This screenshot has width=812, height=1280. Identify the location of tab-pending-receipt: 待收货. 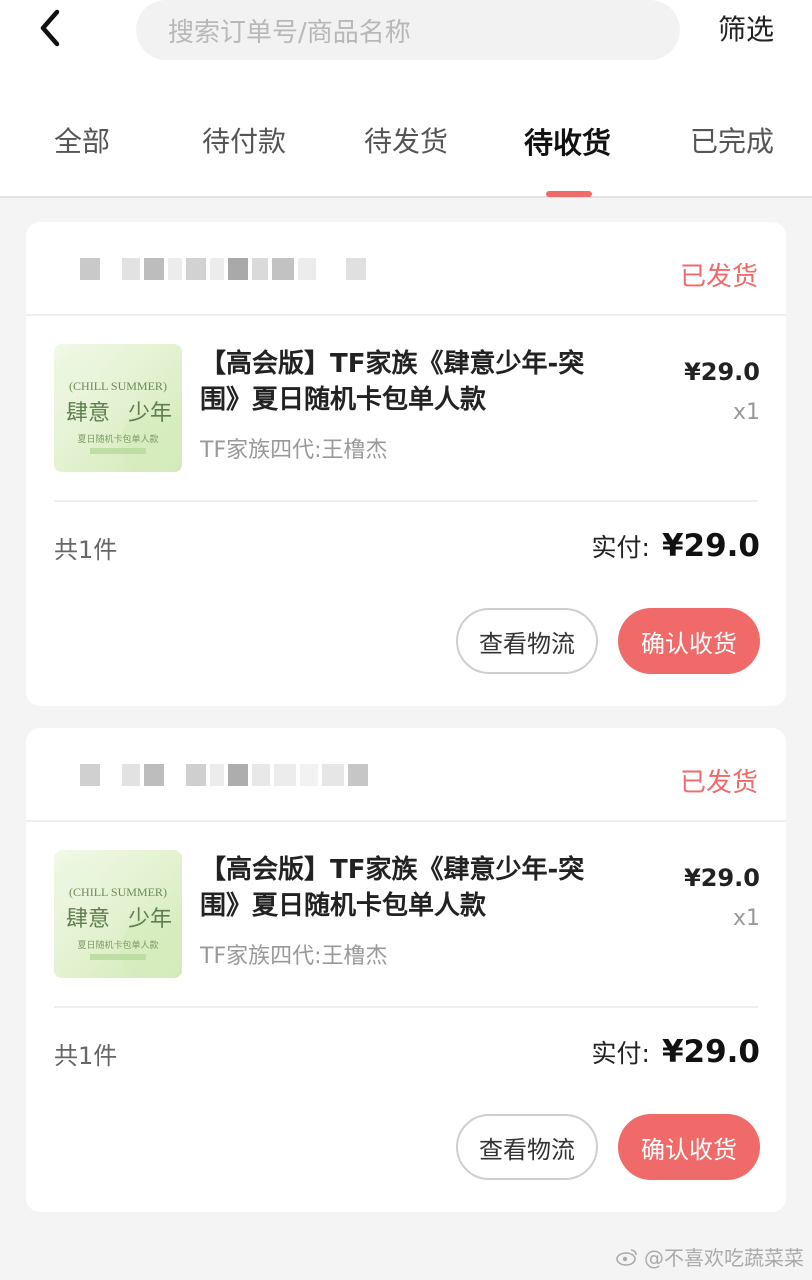
(567, 141).